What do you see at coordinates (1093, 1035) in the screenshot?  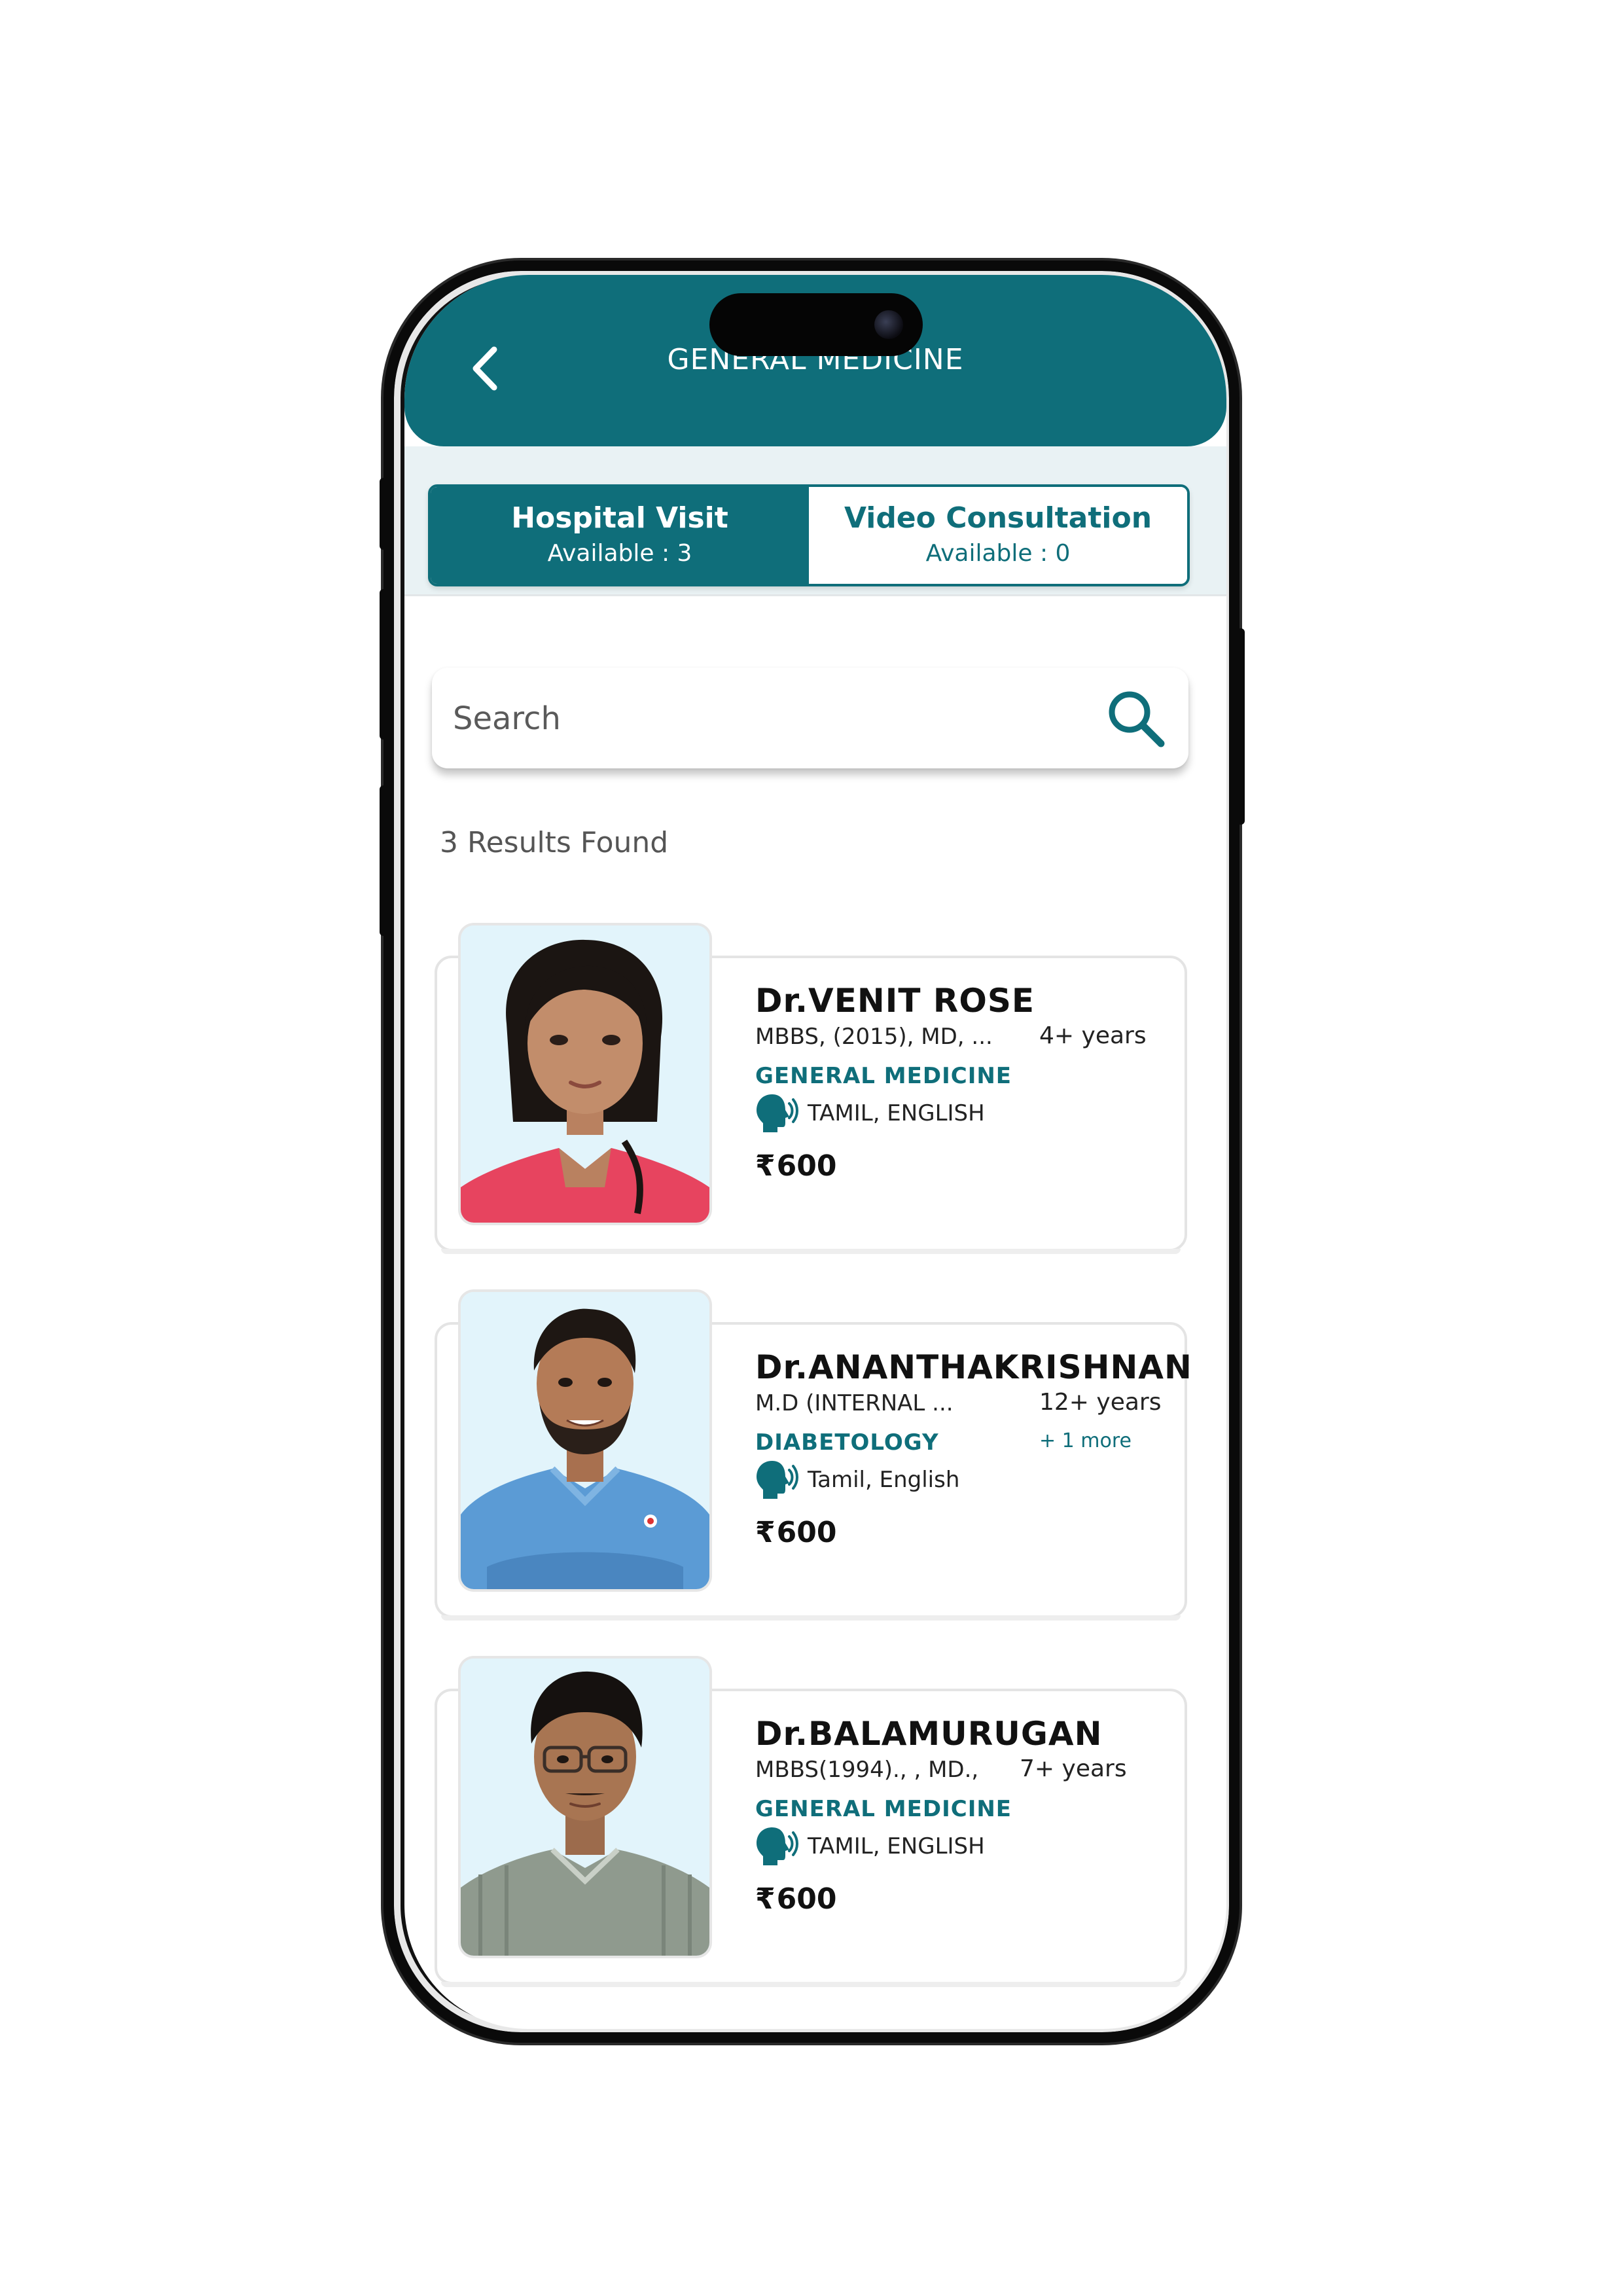 I see `doctor-experience: 4+ years` at bounding box center [1093, 1035].